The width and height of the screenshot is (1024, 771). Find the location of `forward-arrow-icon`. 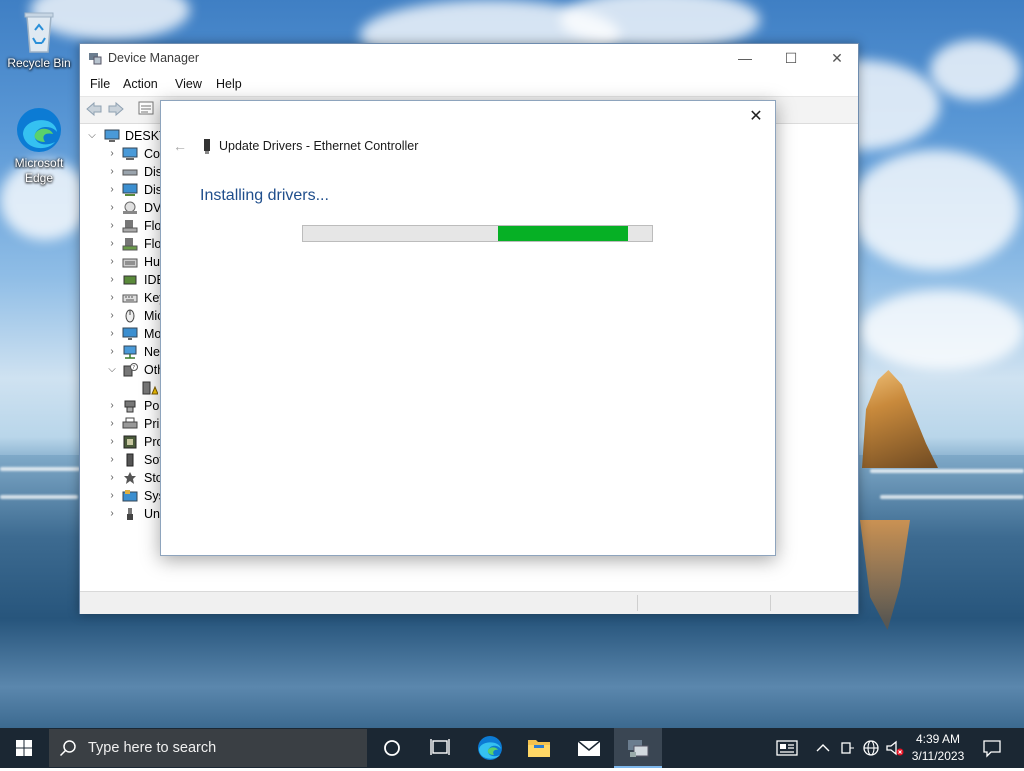

forward-arrow-icon is located at coordinates (116, 109).